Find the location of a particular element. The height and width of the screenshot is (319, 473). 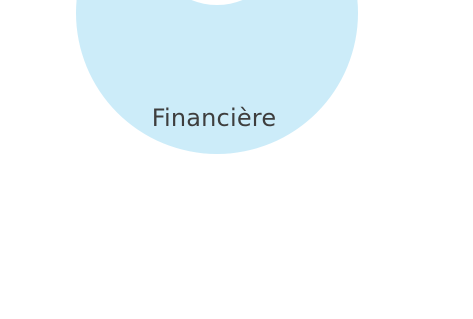

category-label: Financière is located at coordinates (214, 118).